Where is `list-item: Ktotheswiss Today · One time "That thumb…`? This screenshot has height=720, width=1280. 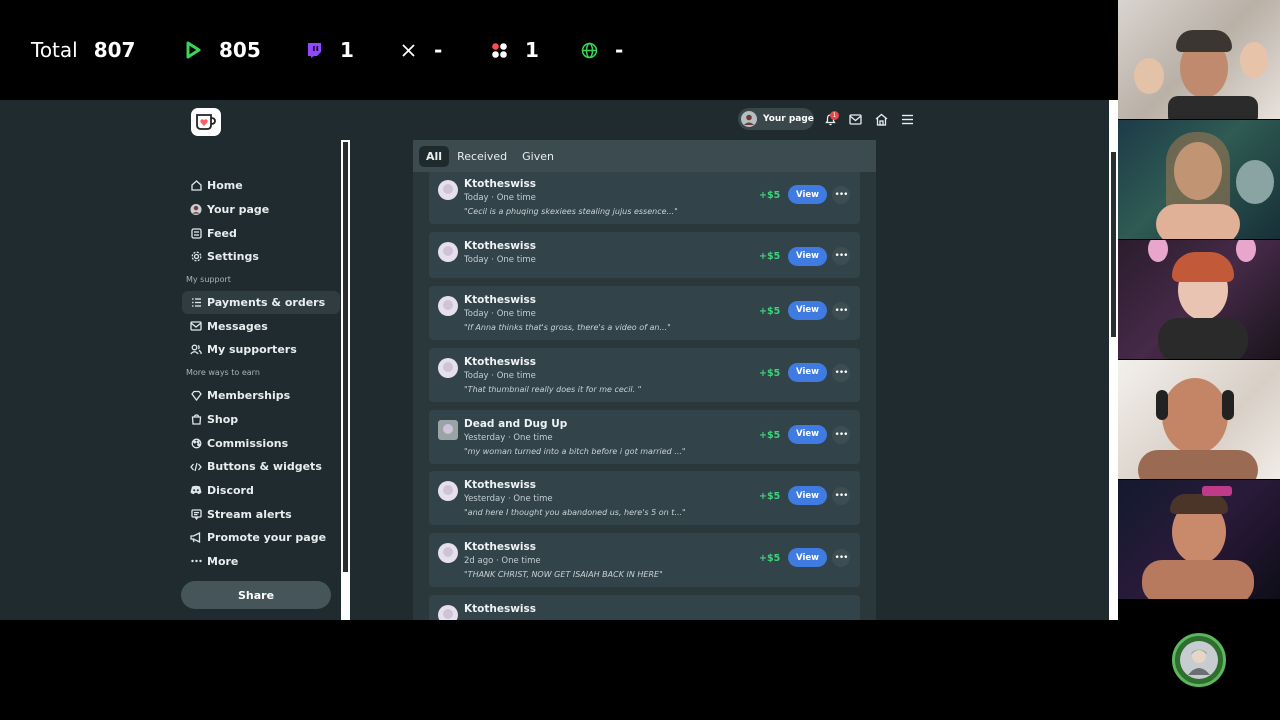 list-item: Ktotheswiss Today · One time "That thumb… is located at coordinates (644, 374).